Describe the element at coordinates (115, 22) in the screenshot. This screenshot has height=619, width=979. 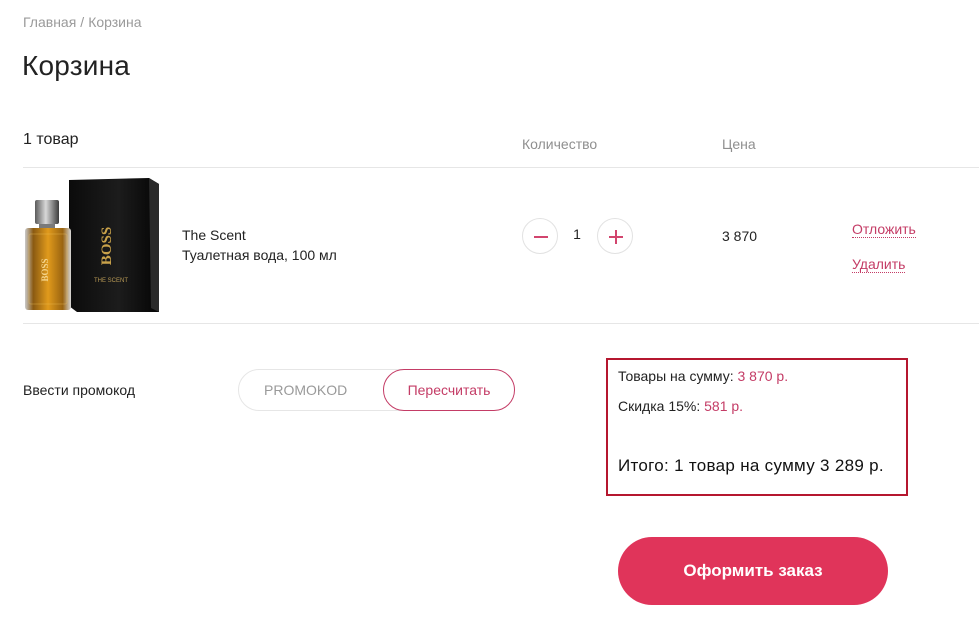
I see `breadcrumb-current: Корзина` at that location.